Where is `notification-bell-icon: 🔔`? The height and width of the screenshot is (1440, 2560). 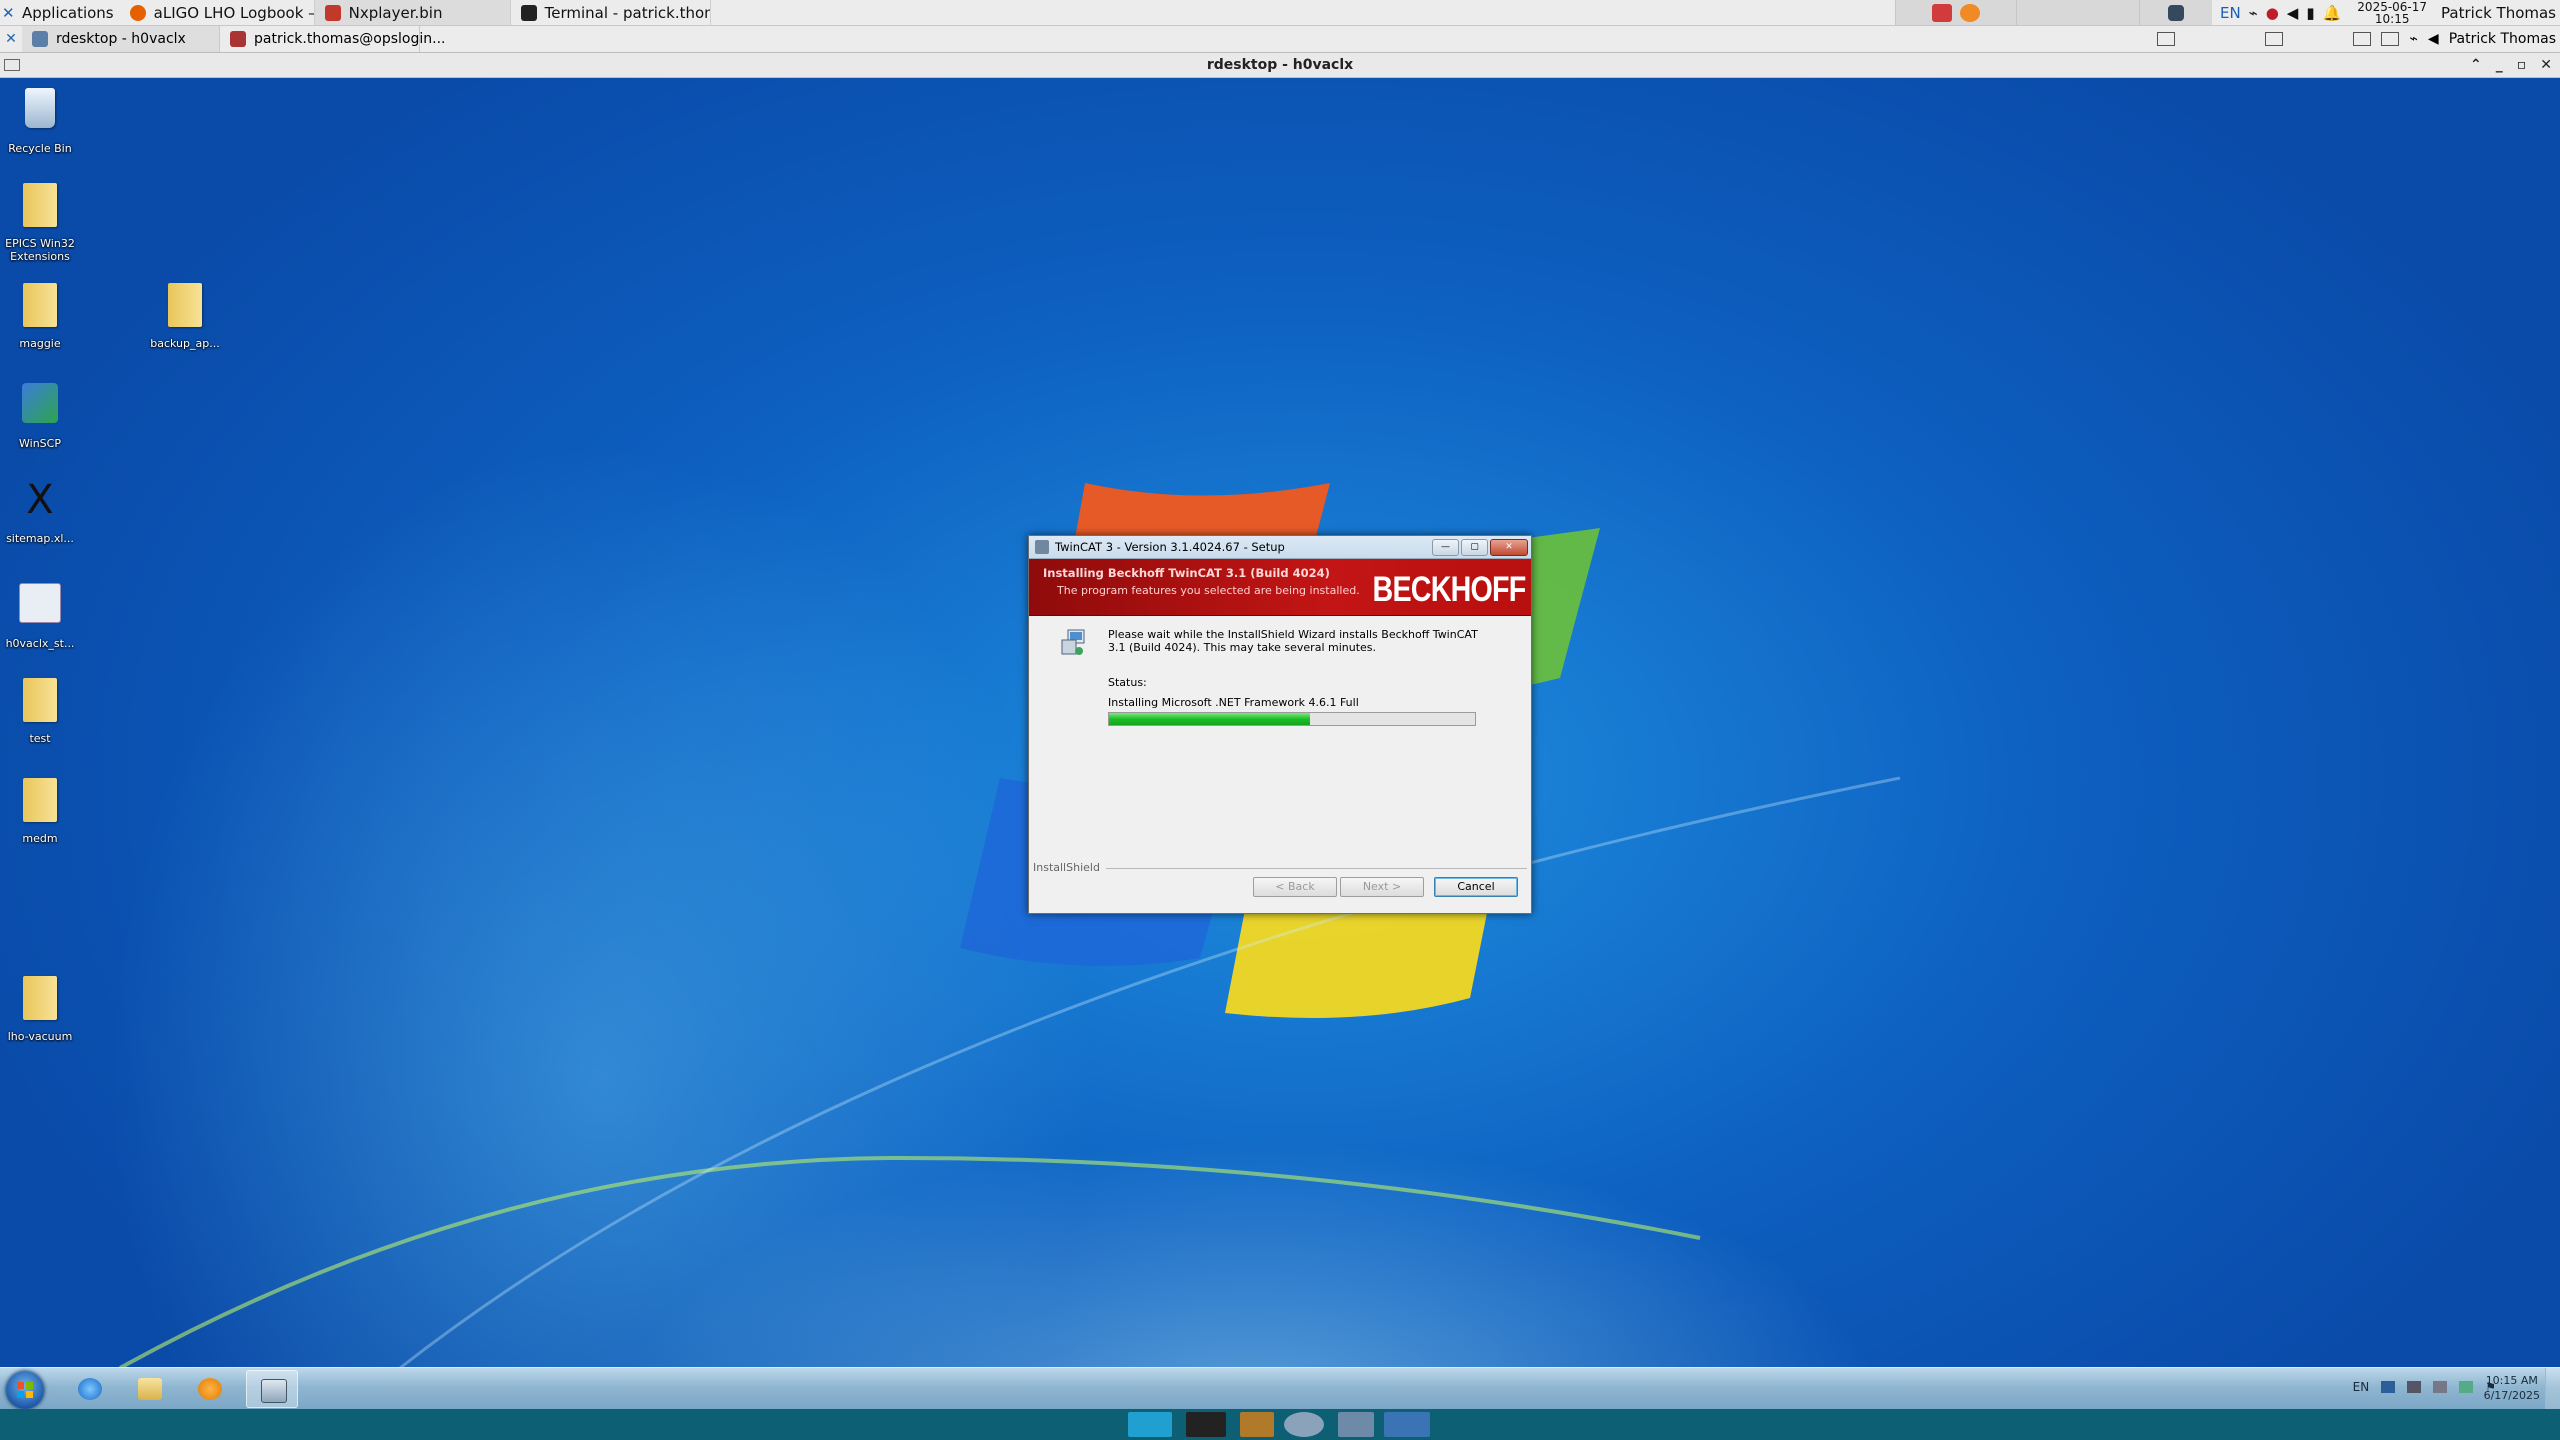 notification-bell-icon: 🔔 is located at coordinates (2332, 13).